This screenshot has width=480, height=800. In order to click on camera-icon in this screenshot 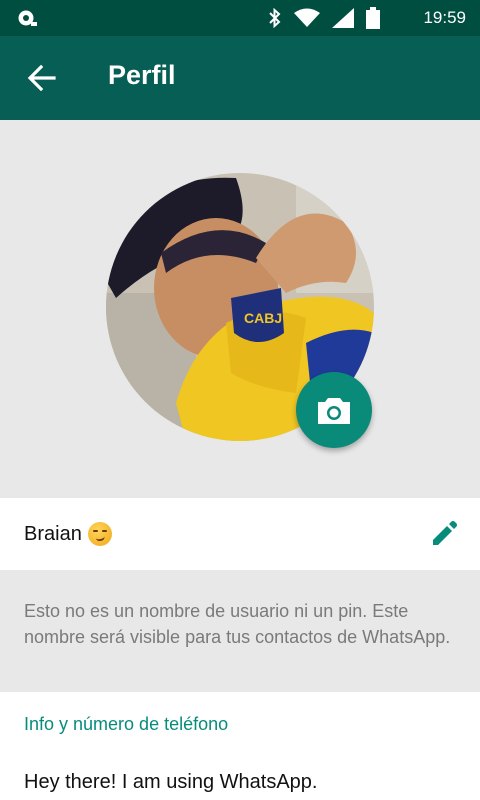, I will do `click(334, 411)`.